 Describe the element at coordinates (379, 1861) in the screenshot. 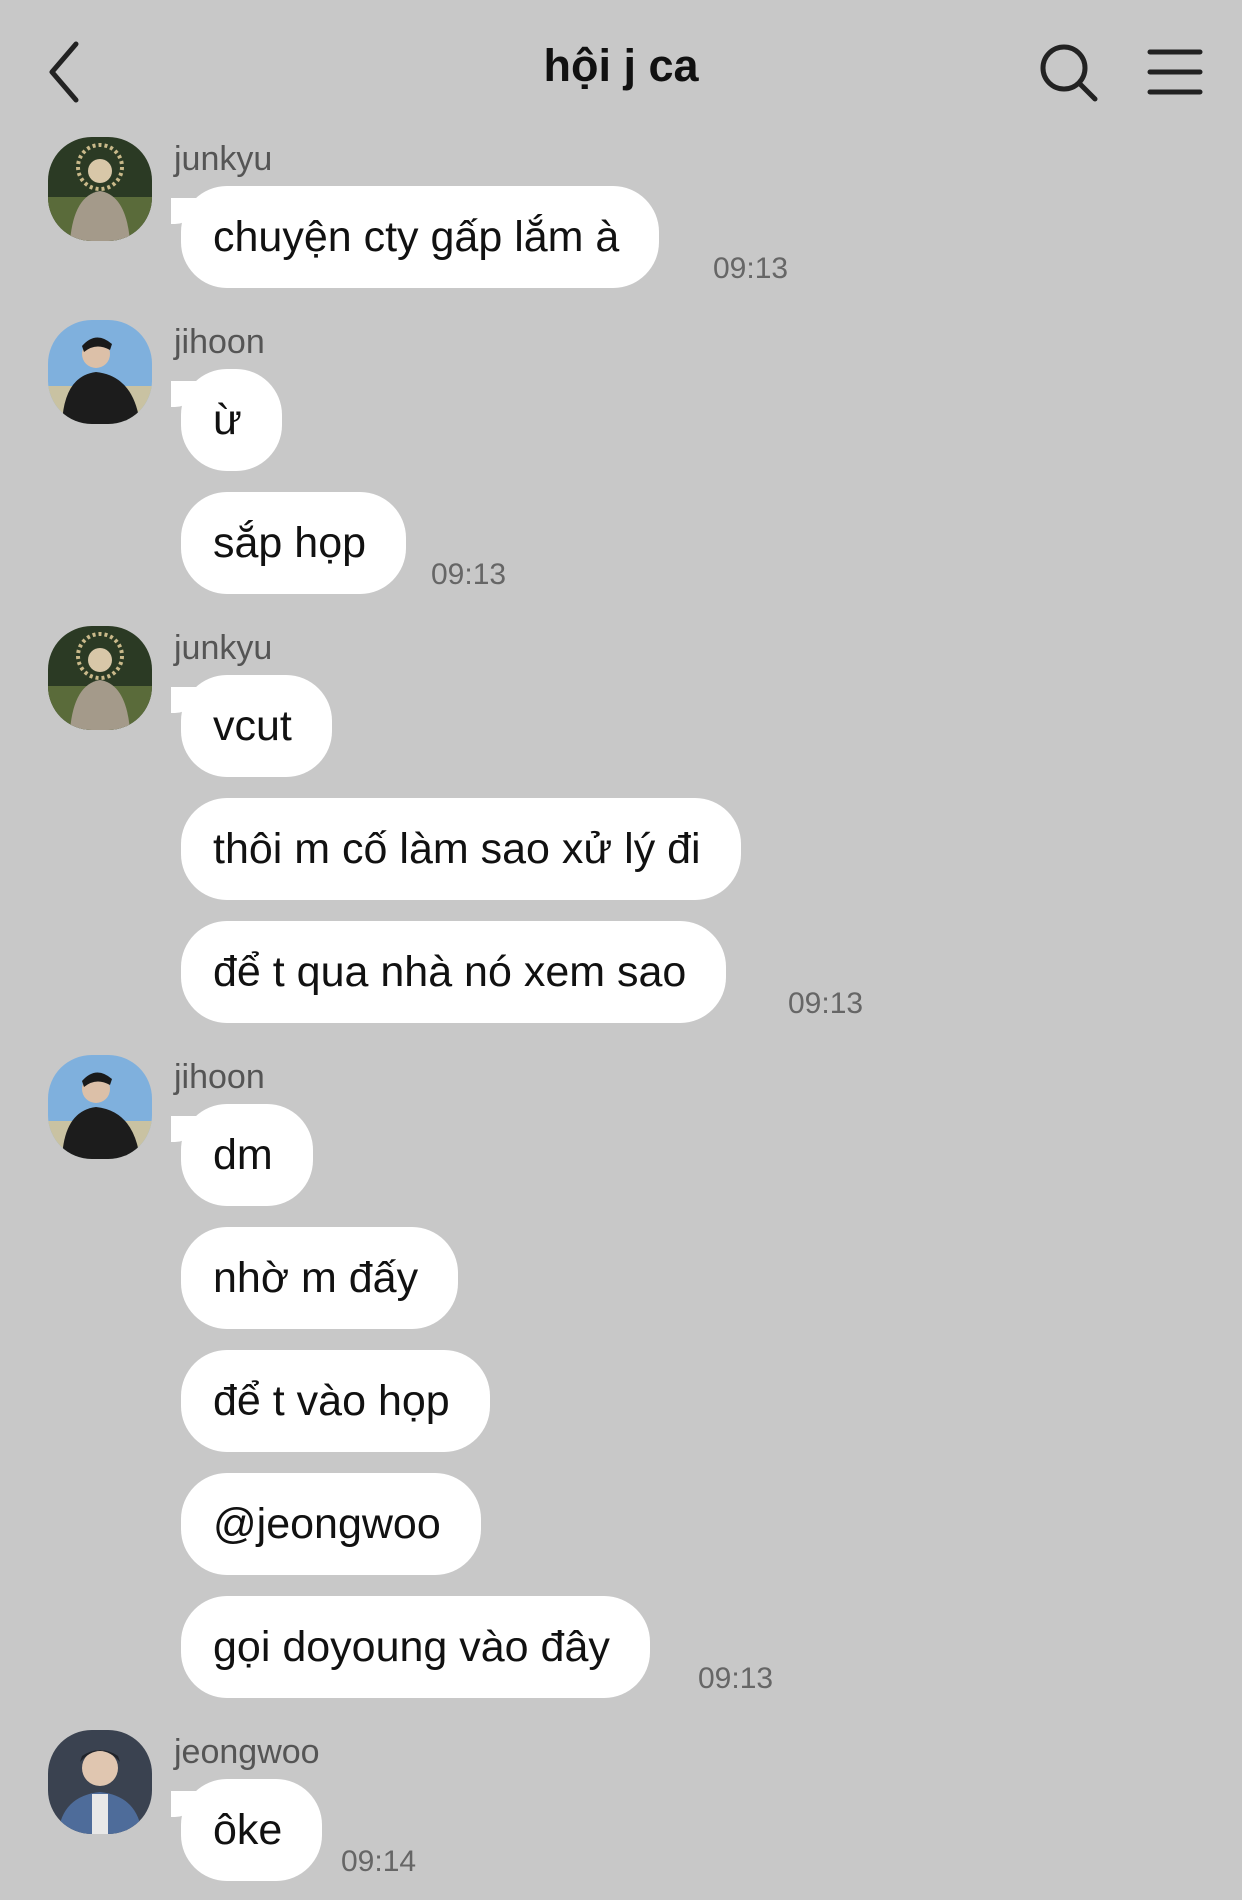

I see `message-time: 09:14` at that location.